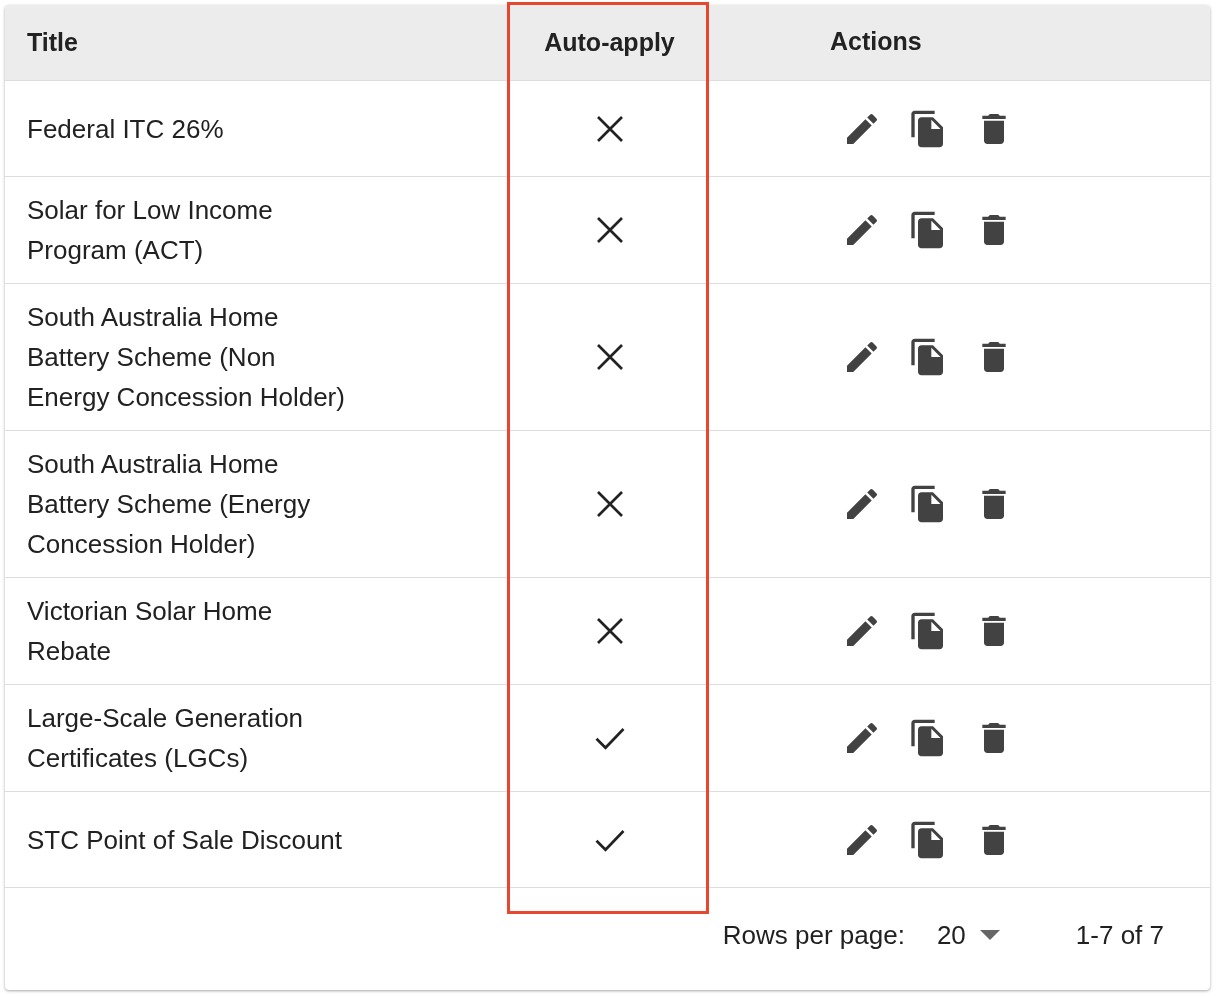 This screenshot has width=1216, height=996. What do you see at coordinates (52, 42) in the screenshot?
I see `column-header: Title` at bounding box center [52, 42].